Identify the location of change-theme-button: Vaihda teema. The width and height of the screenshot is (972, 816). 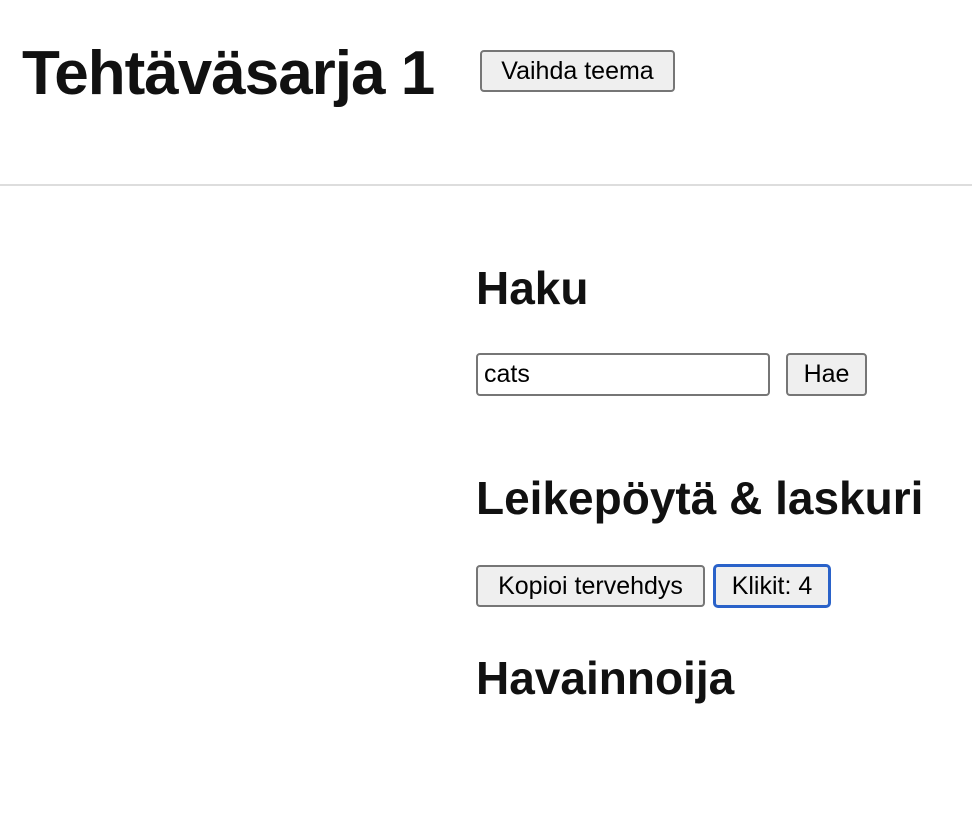
(577, 71).